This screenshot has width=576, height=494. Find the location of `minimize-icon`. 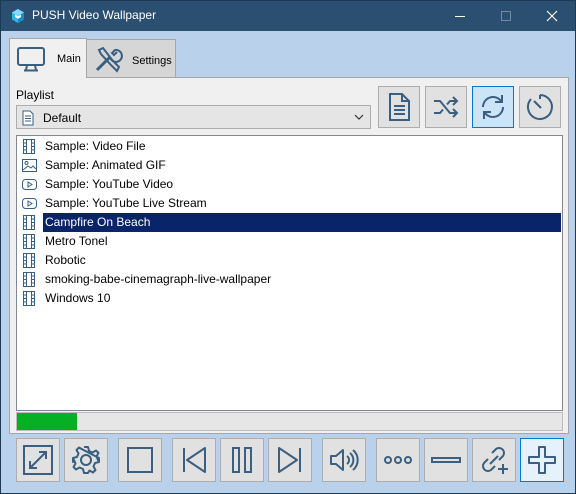

minimize-icon is located at coordinates (460, 16).